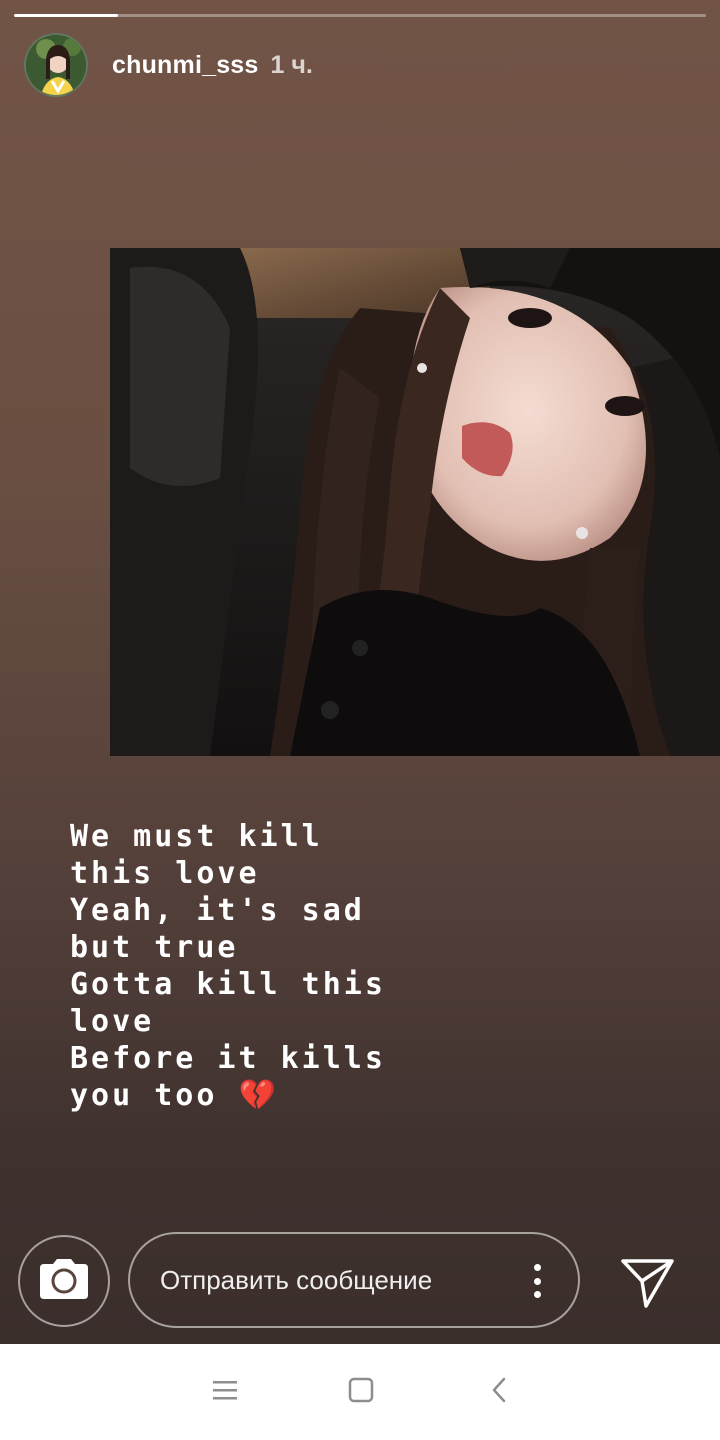  I want to click on story-progress-bar, so click(360, 15).